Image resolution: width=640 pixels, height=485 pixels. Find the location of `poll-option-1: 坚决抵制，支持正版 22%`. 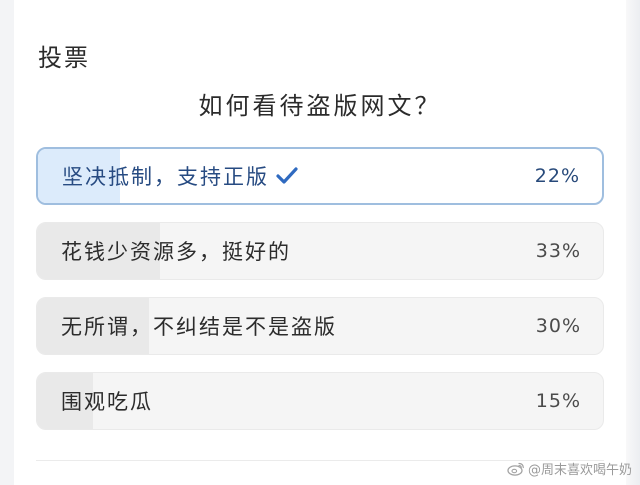

poll-option-1: 坚决抵制，支持正版 22% is located at coordinates (320, 176).